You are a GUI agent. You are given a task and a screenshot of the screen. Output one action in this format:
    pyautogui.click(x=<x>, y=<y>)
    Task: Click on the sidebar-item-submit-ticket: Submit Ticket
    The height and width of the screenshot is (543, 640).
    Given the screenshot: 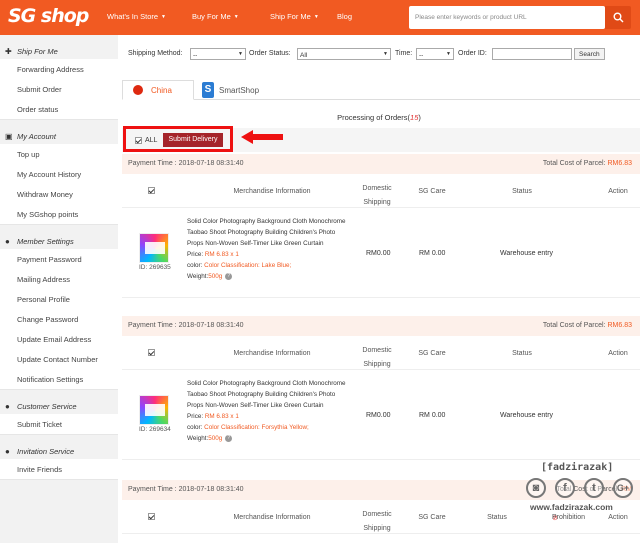 What is the action you would take?
    pyautogui.click(x=59, y=424)
    